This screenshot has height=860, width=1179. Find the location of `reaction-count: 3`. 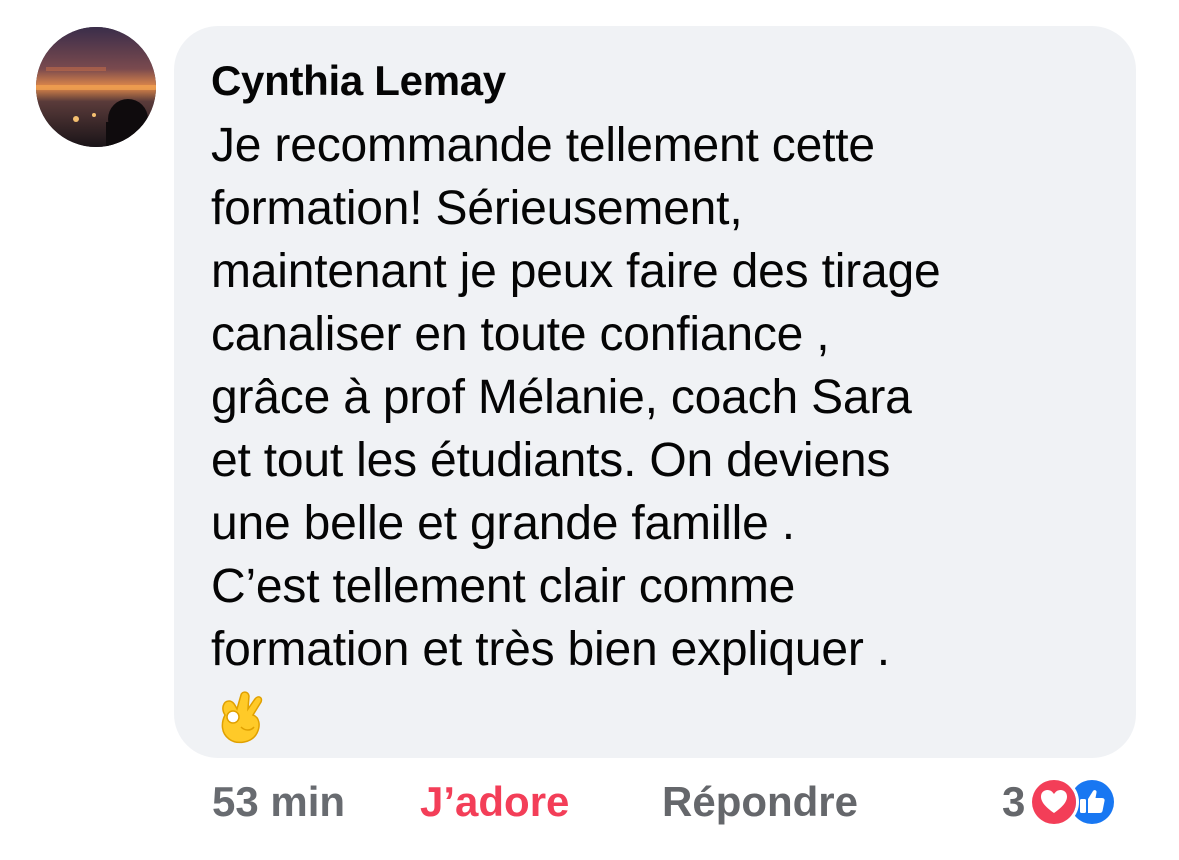

reaction-count: 3 is located at coordinates (1014, 801).